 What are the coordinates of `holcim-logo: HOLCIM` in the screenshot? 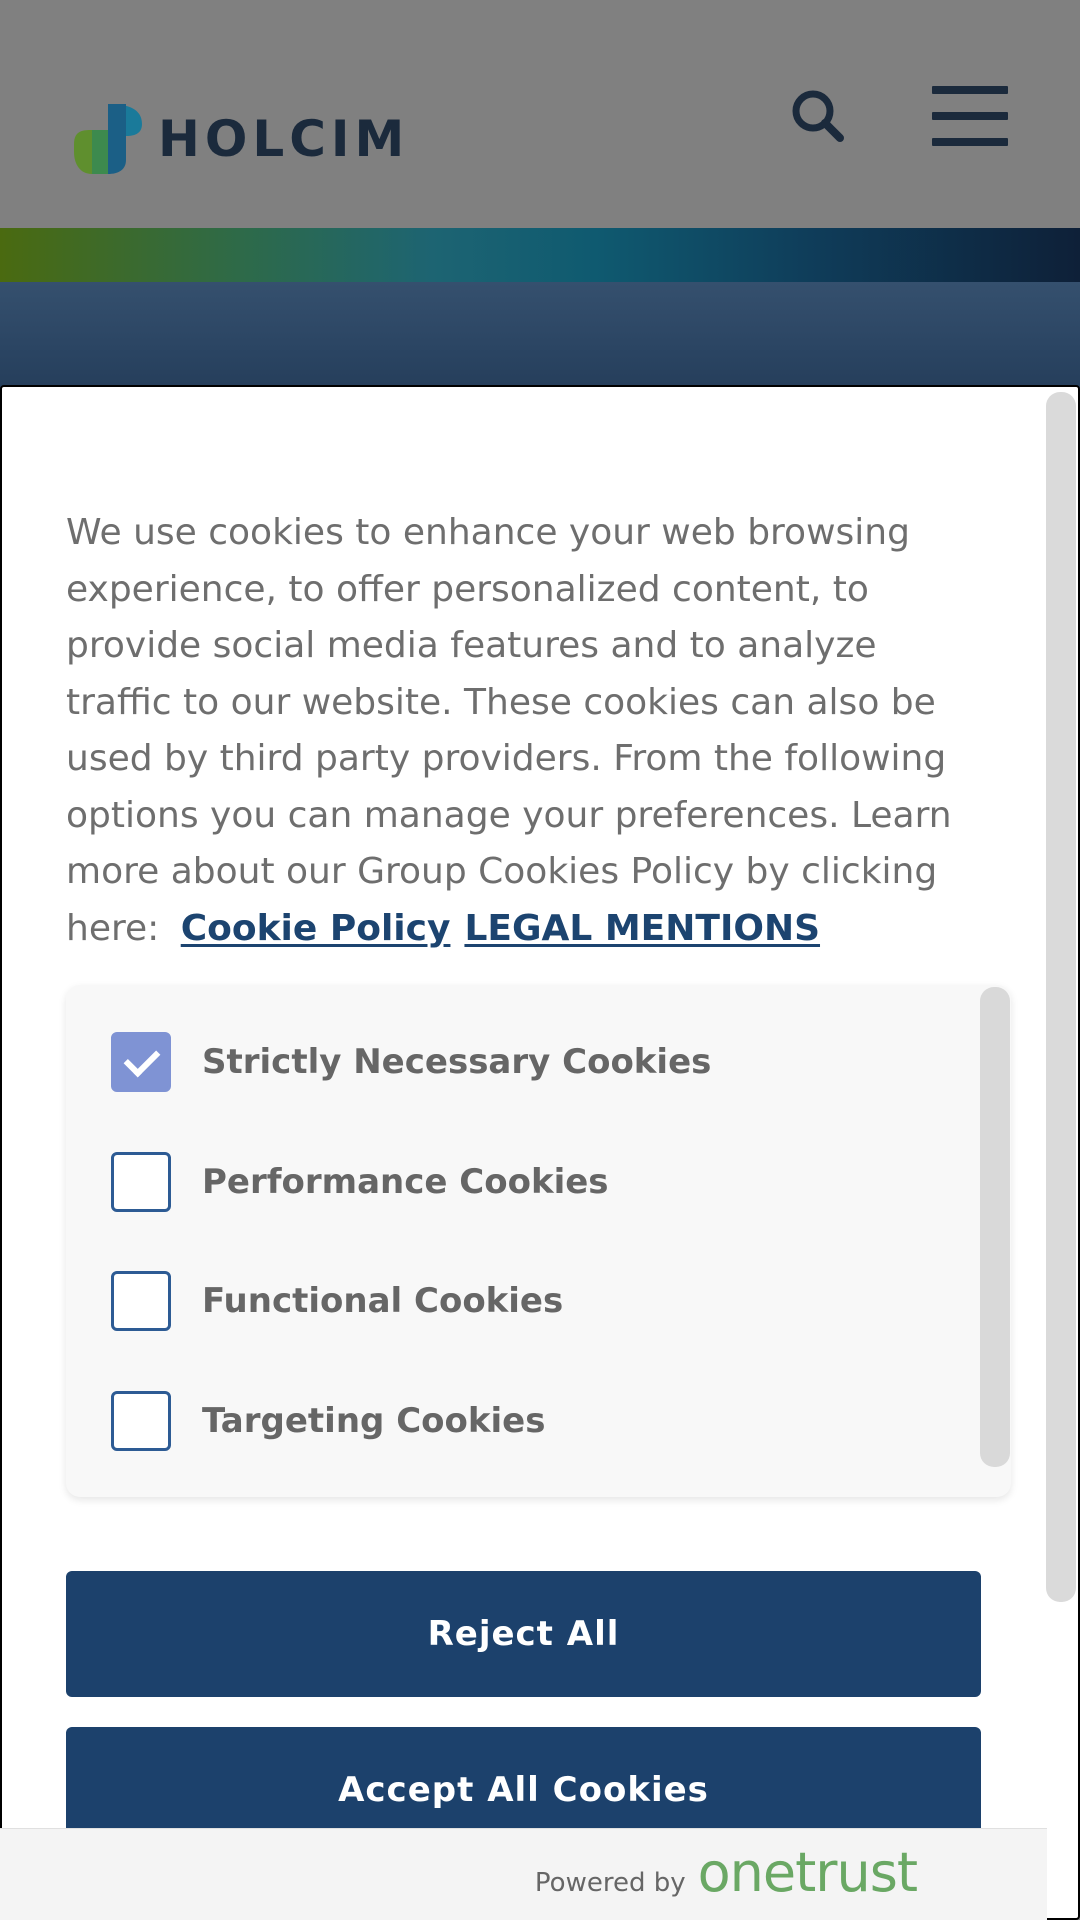 It's located at (239, 139).